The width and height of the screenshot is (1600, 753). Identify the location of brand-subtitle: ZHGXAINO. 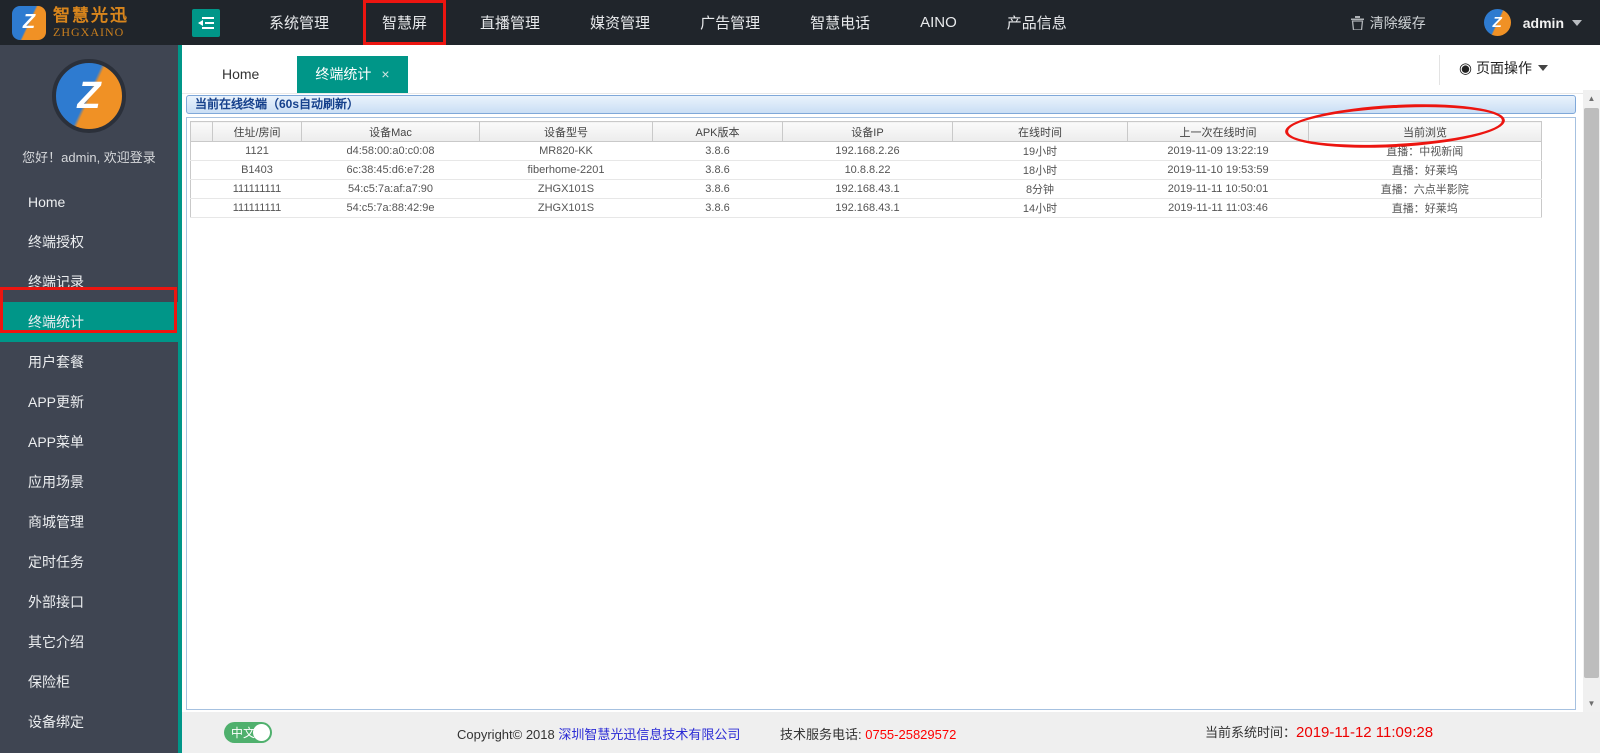
(89, 32).